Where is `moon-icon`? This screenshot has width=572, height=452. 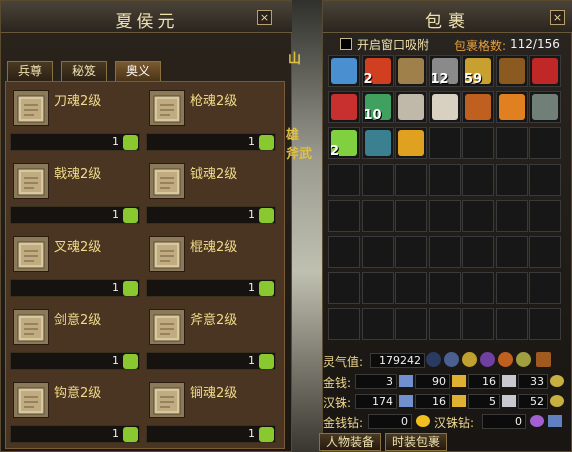 moon-icon is located at coordinates (433, 359).